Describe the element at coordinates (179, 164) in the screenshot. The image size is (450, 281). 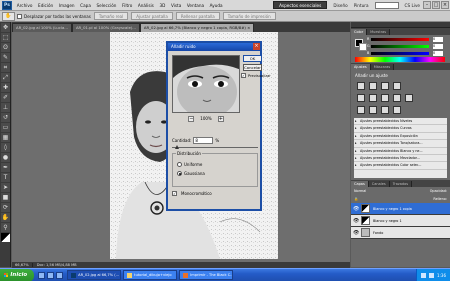
I see `uniform-radio` at that location.